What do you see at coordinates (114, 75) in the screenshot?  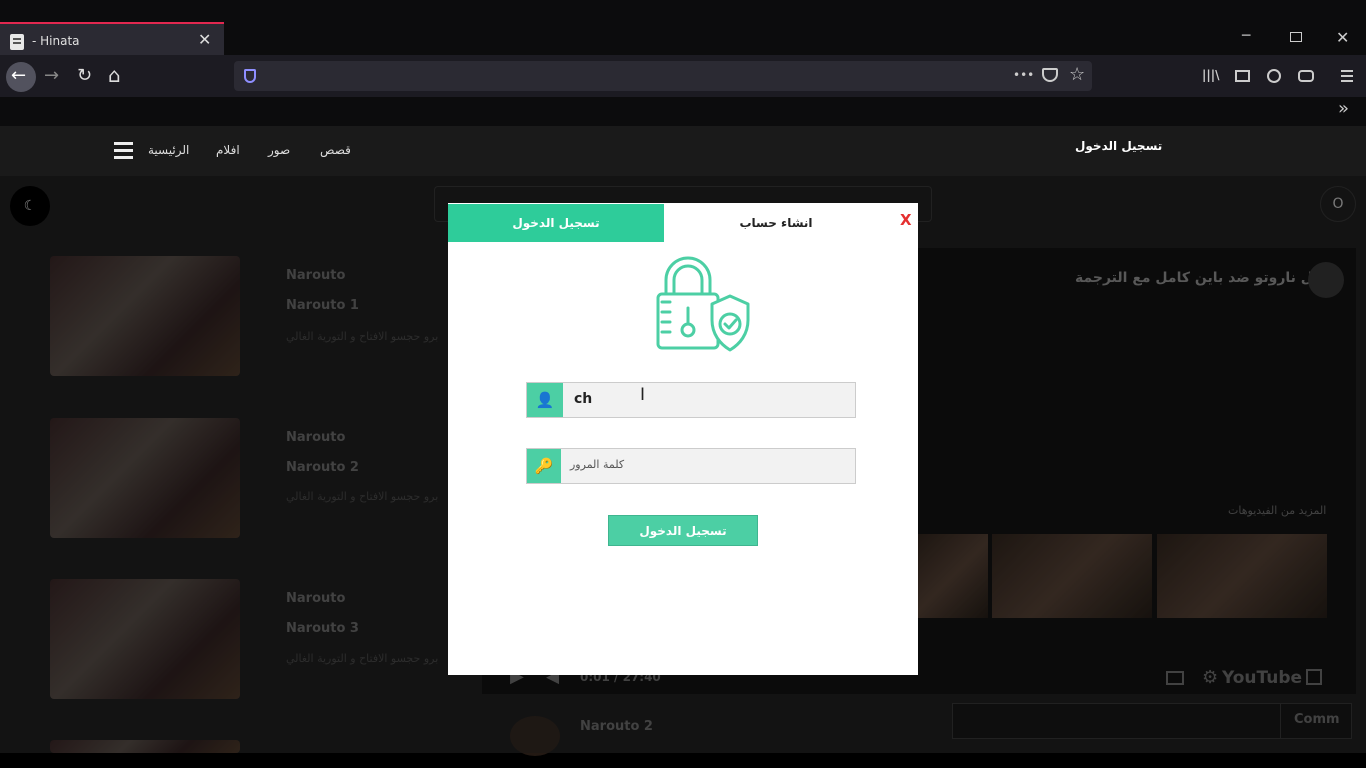 I see `home-icon: ⌂` at bounding box center [114, 75].